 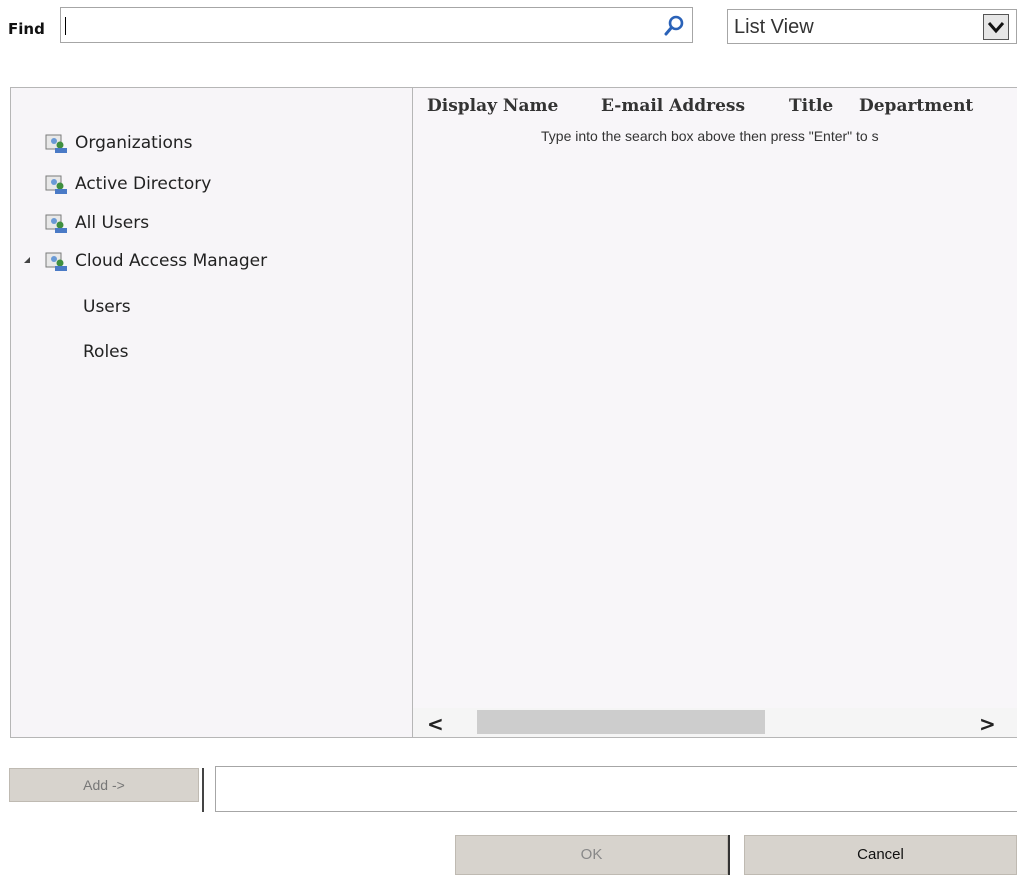 I want to click on ok-button: OK, so click(x=591, y=855).